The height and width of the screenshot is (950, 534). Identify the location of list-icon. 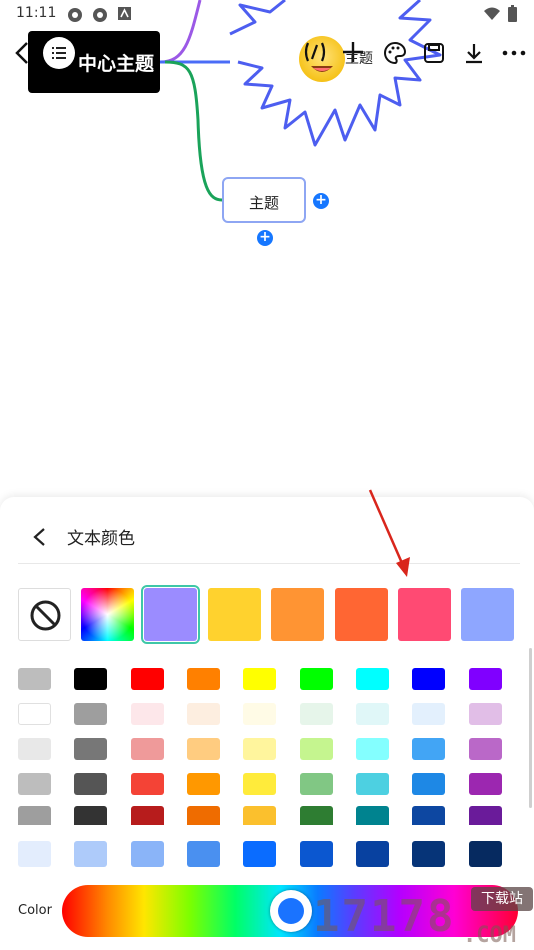
(59, 53).